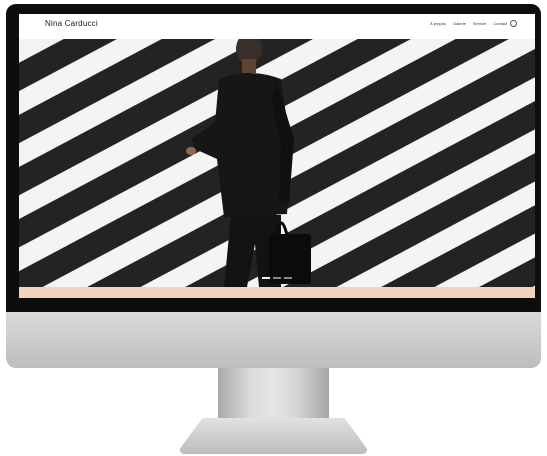 The height and width of the screenshot is (456, 547). What do you see at coordinates (71, 23) in the screenshot?
I see `site-title: Nina Carducci` at bounding box center [71, 23].